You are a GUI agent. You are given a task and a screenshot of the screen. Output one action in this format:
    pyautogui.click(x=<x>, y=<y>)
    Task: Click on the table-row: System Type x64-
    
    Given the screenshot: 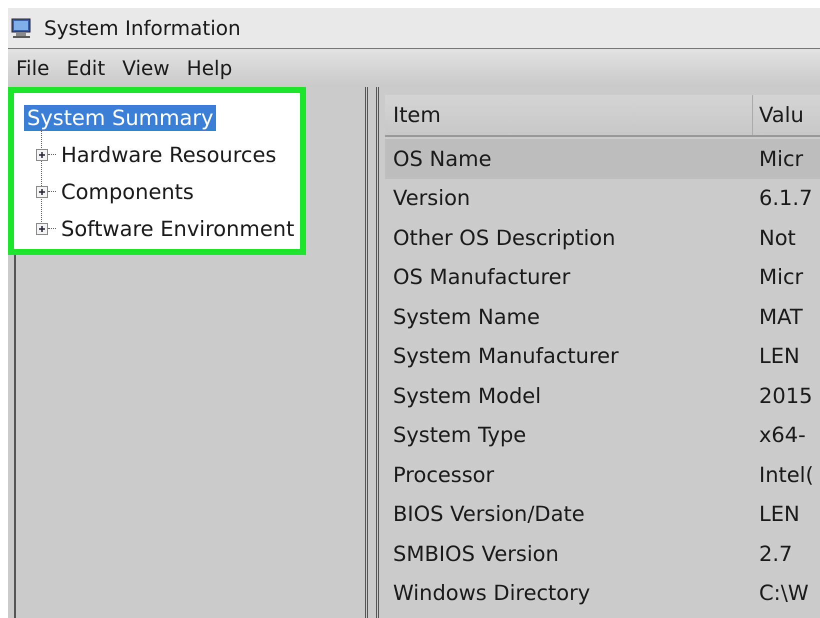 What is the action you would take?
    pyautogui.click(x=602, y=435)
    